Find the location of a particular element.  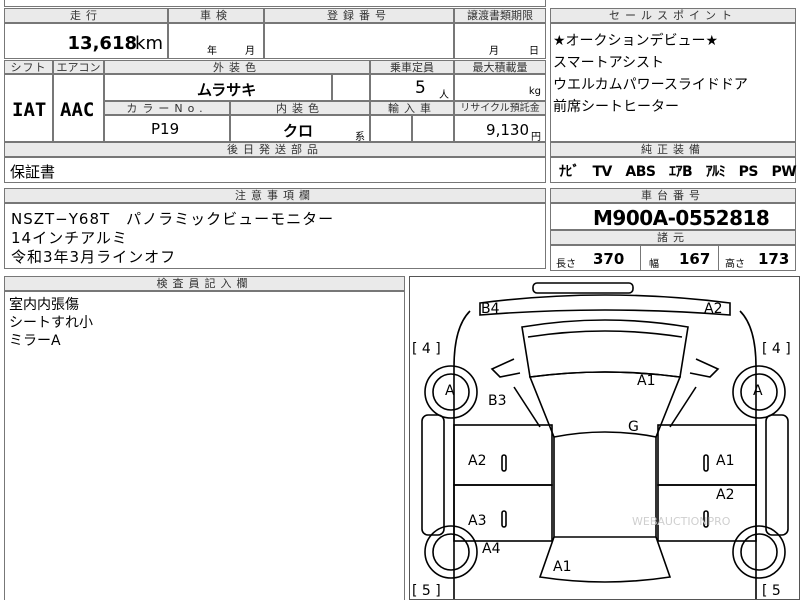

front-bumper is located at coordinates (583, 288).